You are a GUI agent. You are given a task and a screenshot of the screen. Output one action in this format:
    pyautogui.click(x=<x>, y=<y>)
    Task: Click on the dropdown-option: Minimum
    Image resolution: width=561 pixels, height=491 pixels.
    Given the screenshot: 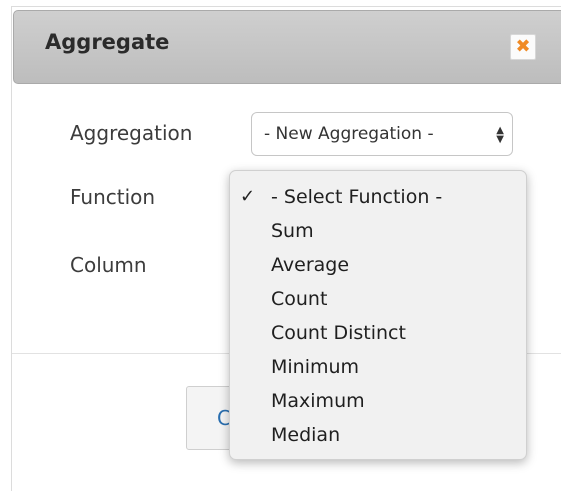 What is the action you would take?
    pyautogui.click(x=378, y=370)
    